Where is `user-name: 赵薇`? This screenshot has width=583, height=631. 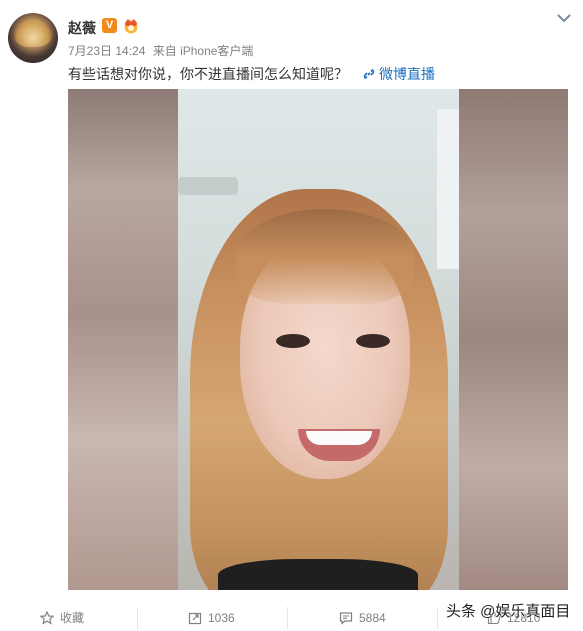 user-name: 赵薇 is located at coordinates (82, 28).